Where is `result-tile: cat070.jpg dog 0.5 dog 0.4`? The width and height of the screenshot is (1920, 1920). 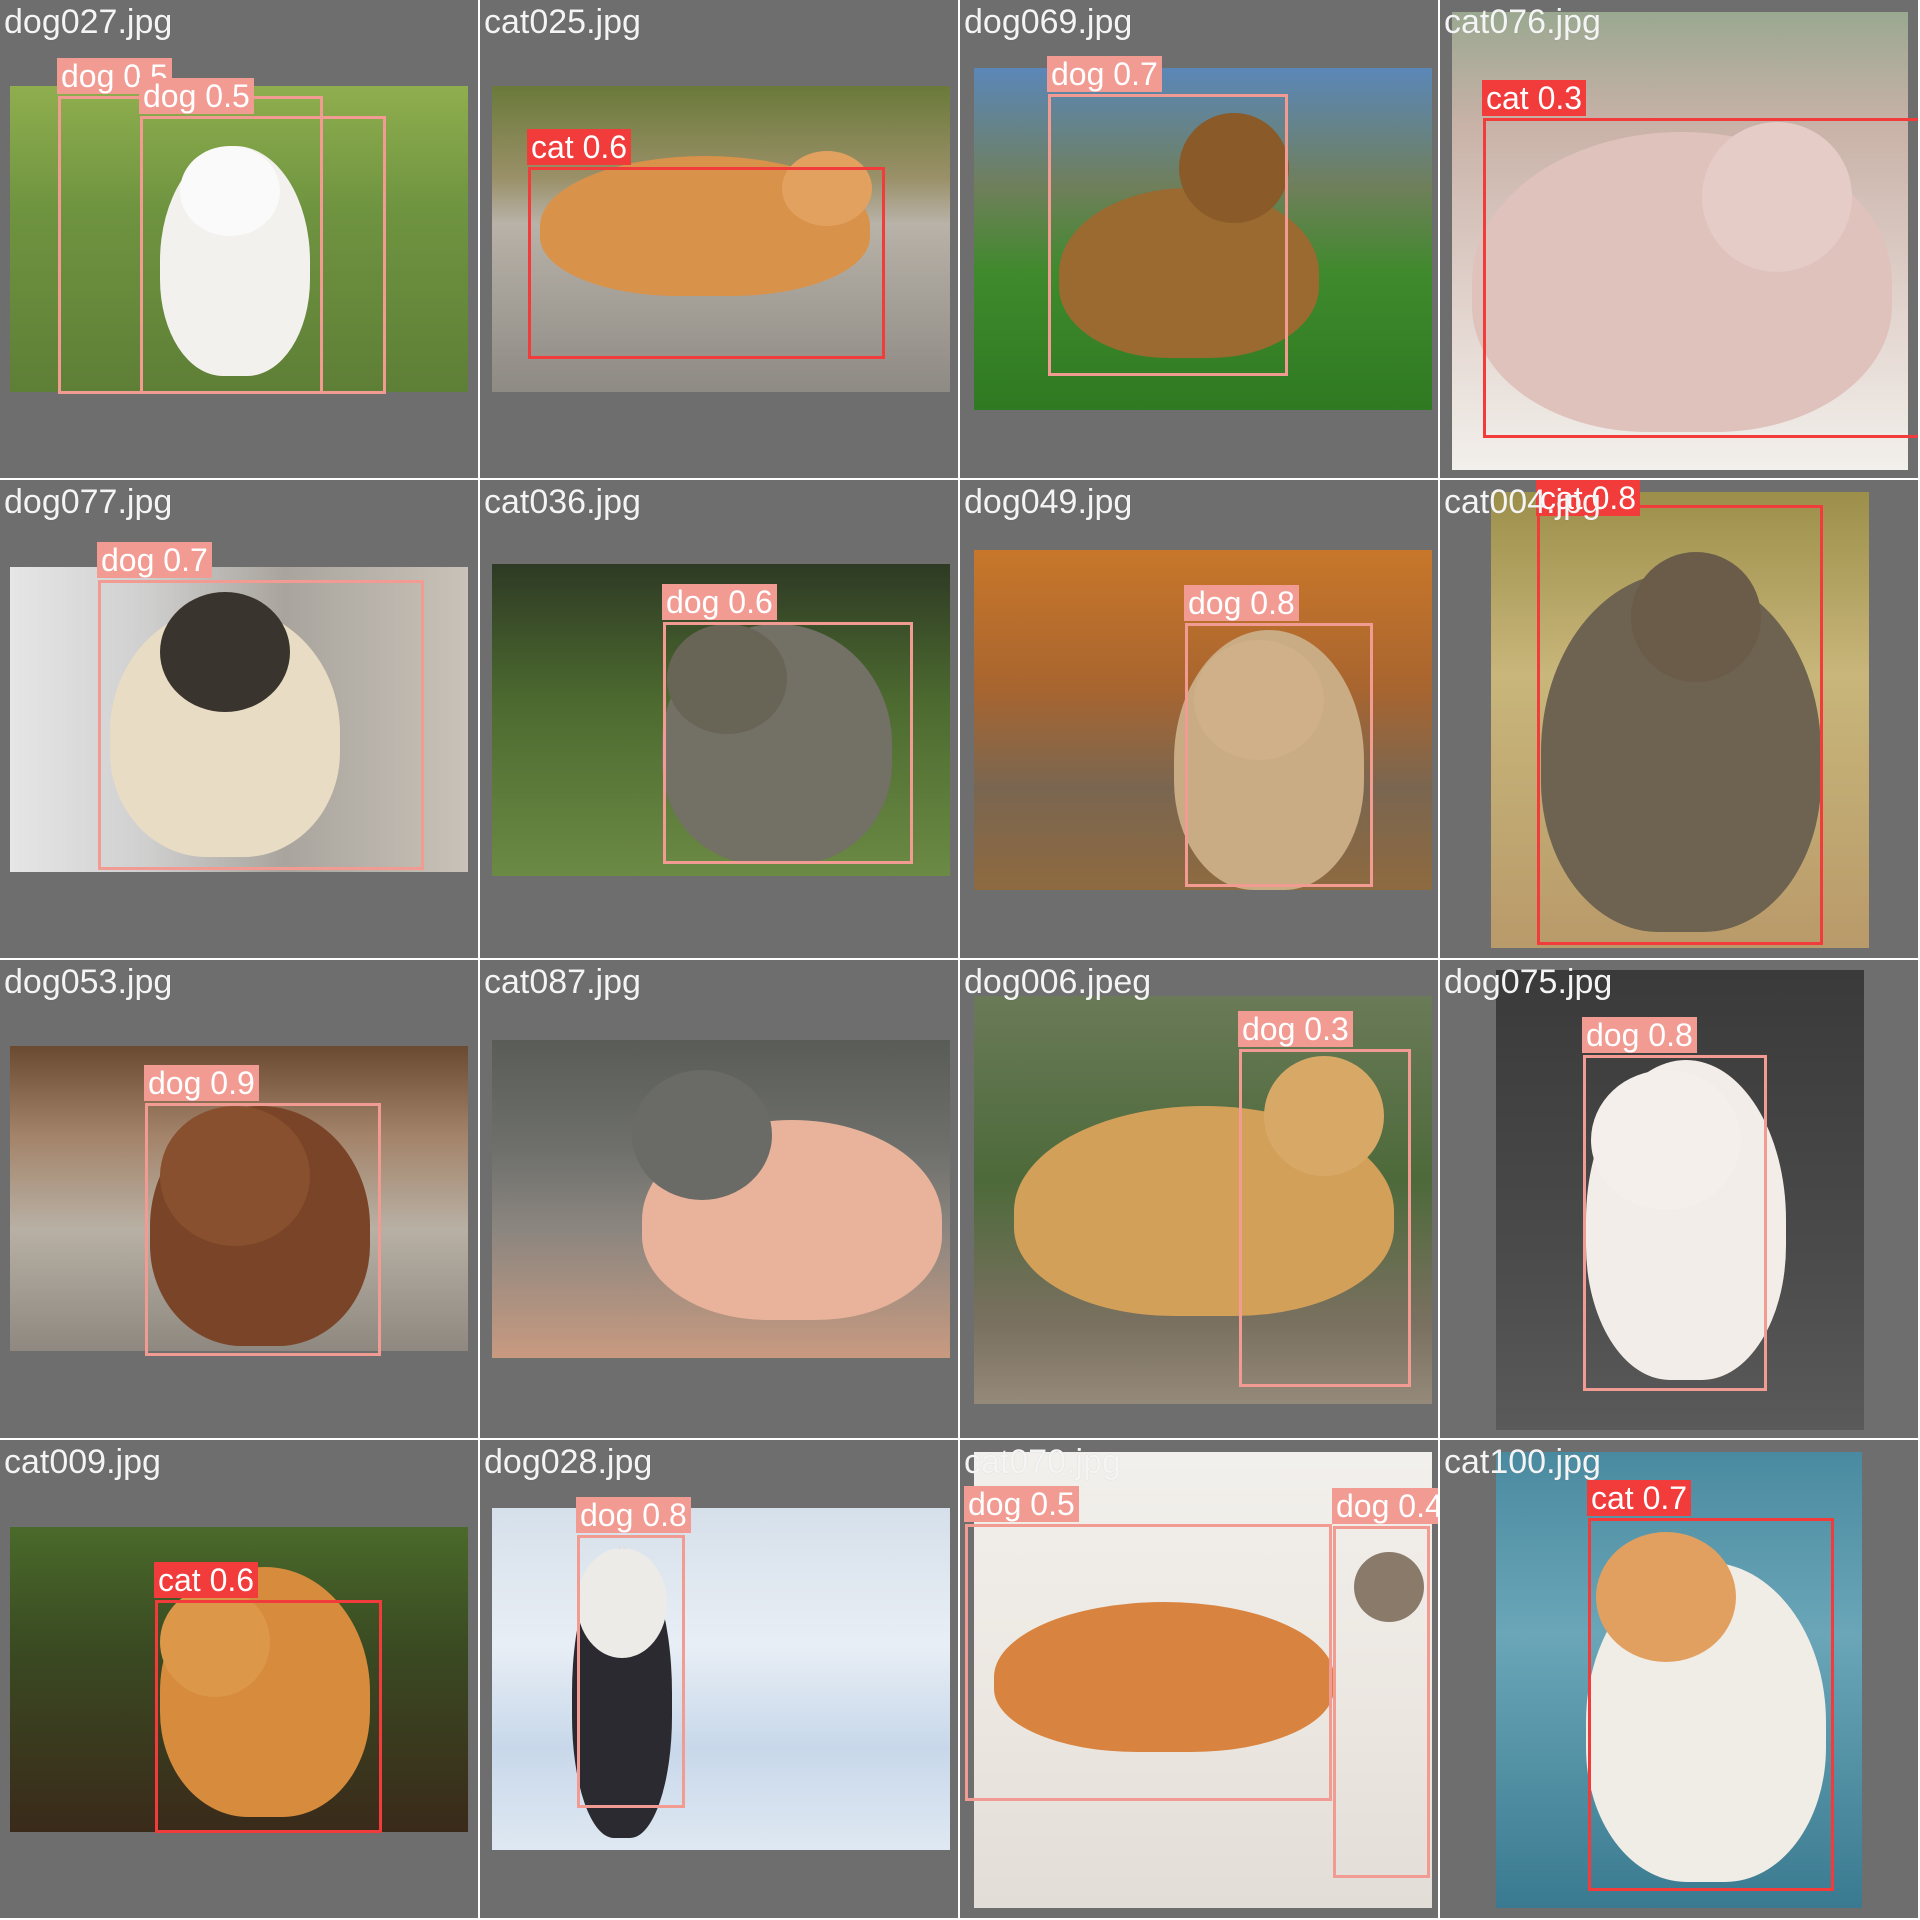
result-tile: cat070.jpg dog 0.5 dog 0.4 is located at coordinates (1200, 1680).